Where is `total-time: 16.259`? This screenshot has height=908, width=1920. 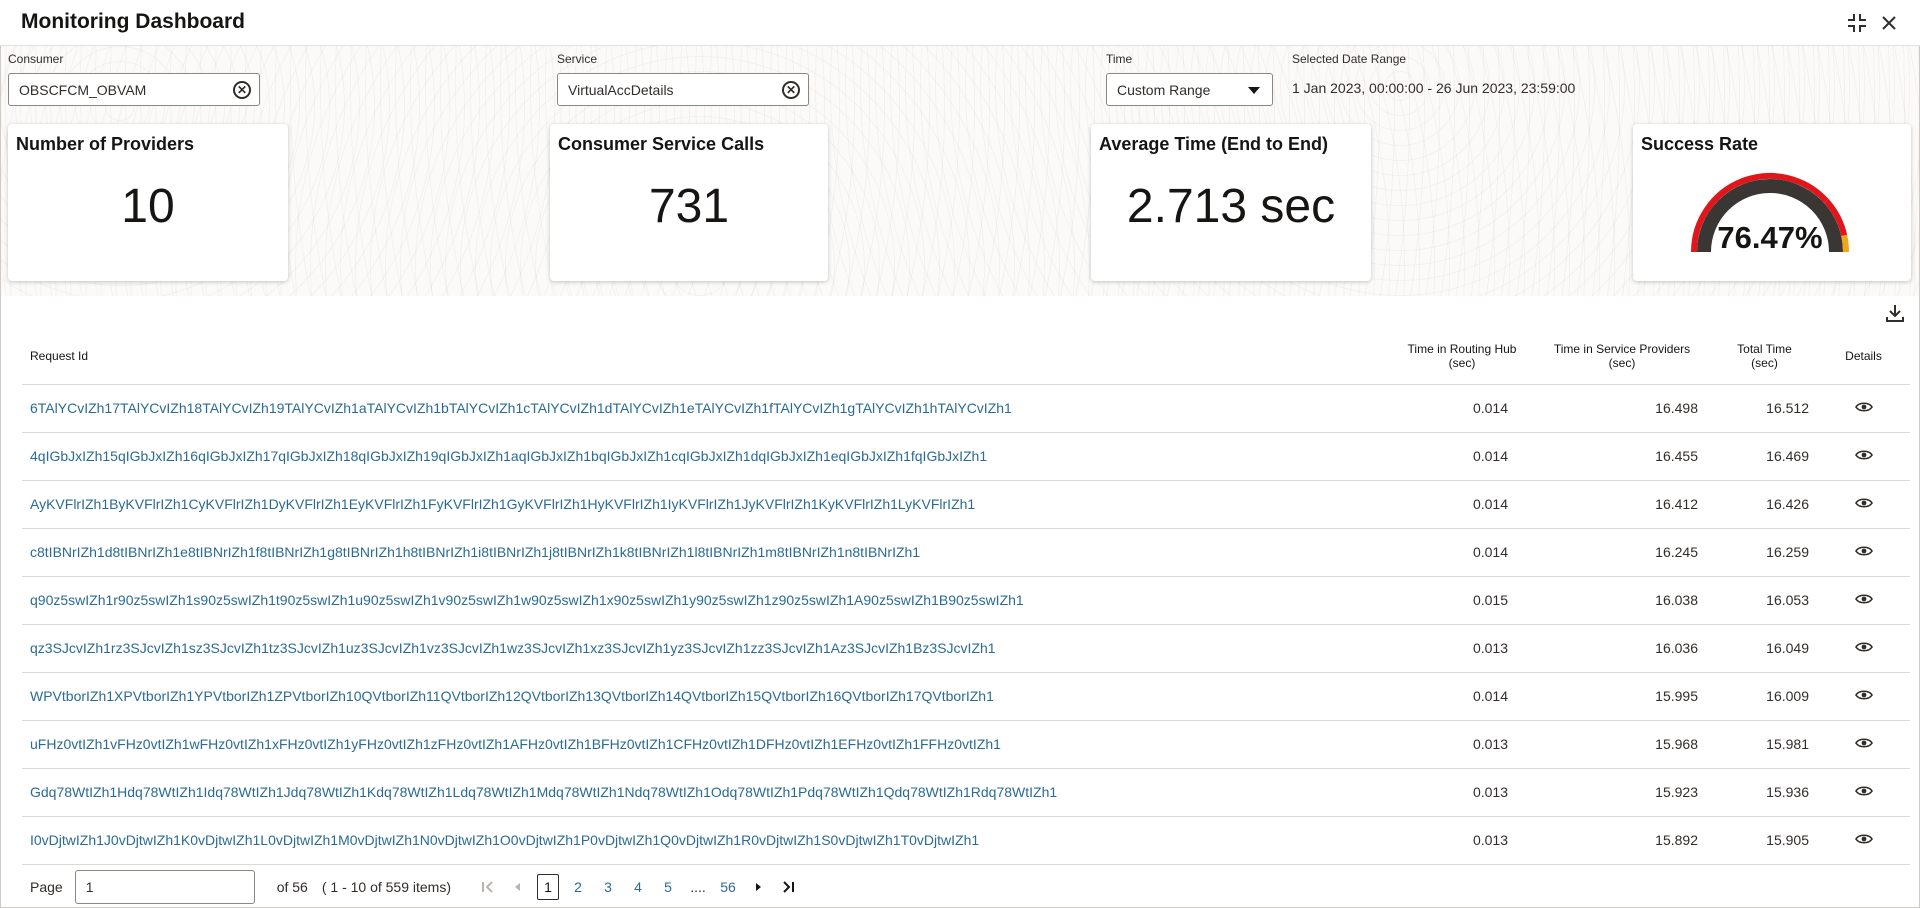 total-time: 16.259 is located at coordinates (1764, 552).